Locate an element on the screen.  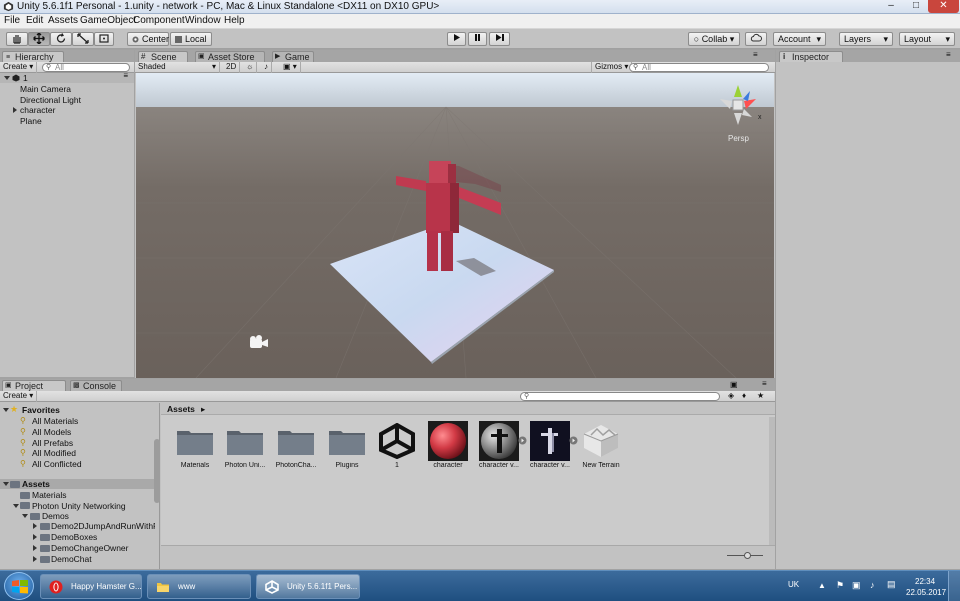
favorite-all-modified: All Modified is located at coordinates (54, 453).